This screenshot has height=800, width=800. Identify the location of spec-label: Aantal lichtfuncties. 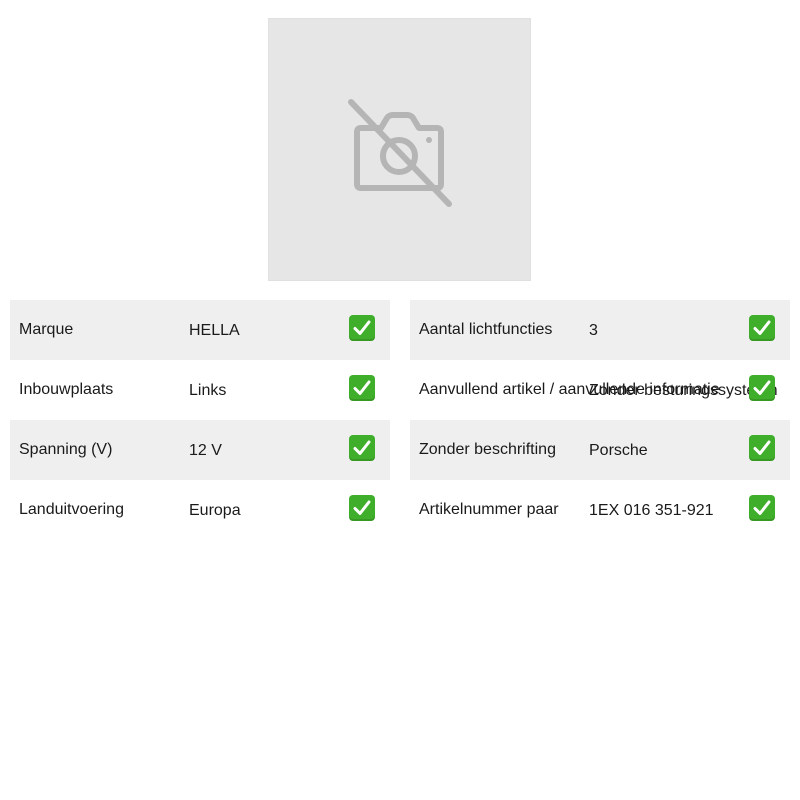
(486, 329).